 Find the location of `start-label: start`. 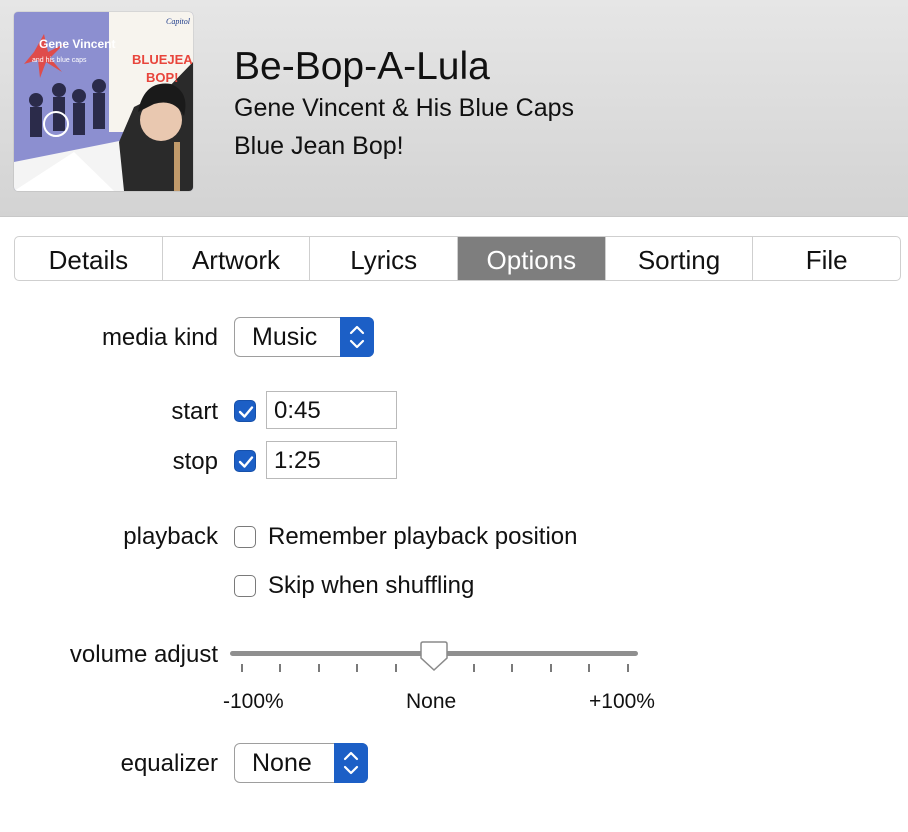

start-label: start is located at coordinates (194, 411).